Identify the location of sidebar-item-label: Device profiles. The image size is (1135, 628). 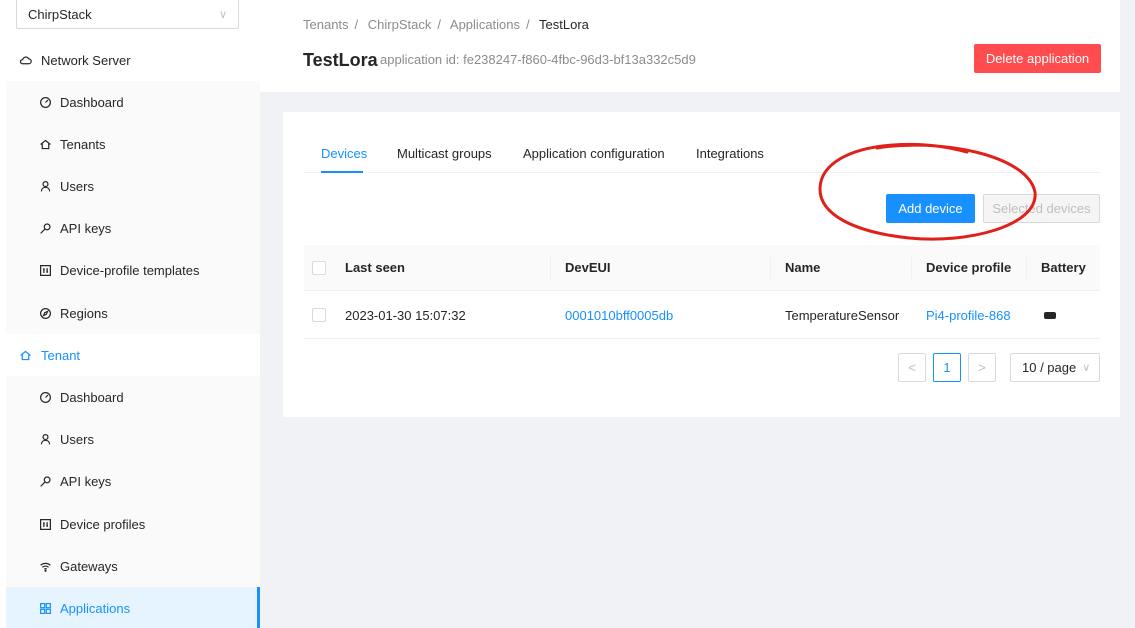
(103, 524).